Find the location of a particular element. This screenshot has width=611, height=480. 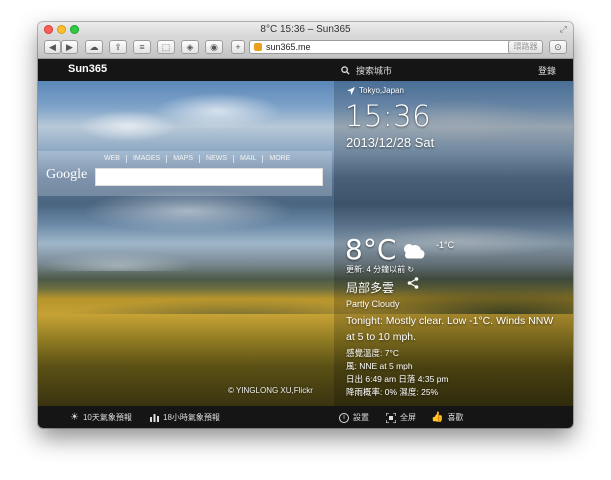

site-logo: Sun365 is located at coordinates (87, 69).